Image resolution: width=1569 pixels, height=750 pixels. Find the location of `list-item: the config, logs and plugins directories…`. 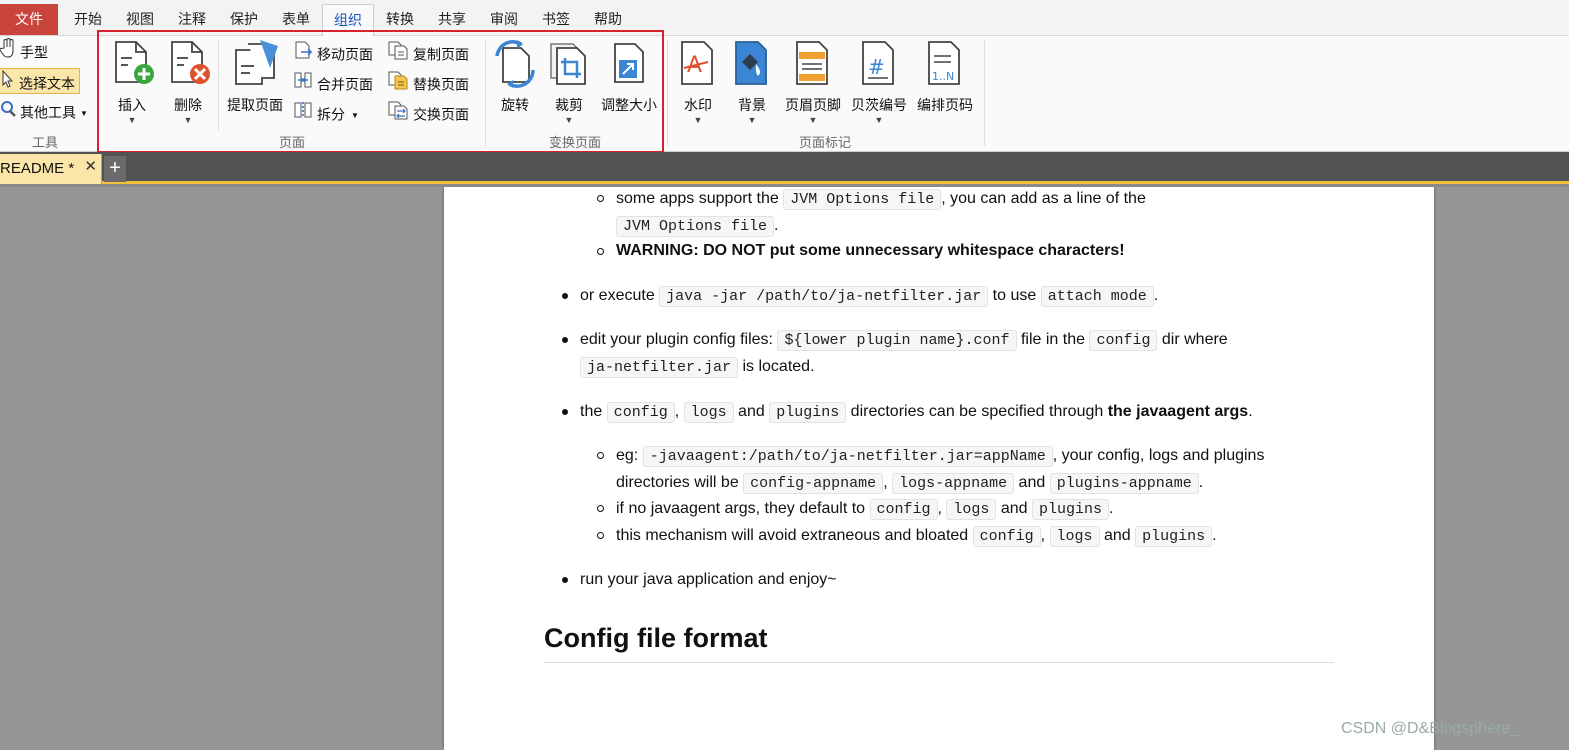

list-item: the config, logs and plugins directories… is located at coordinates (916, 412).